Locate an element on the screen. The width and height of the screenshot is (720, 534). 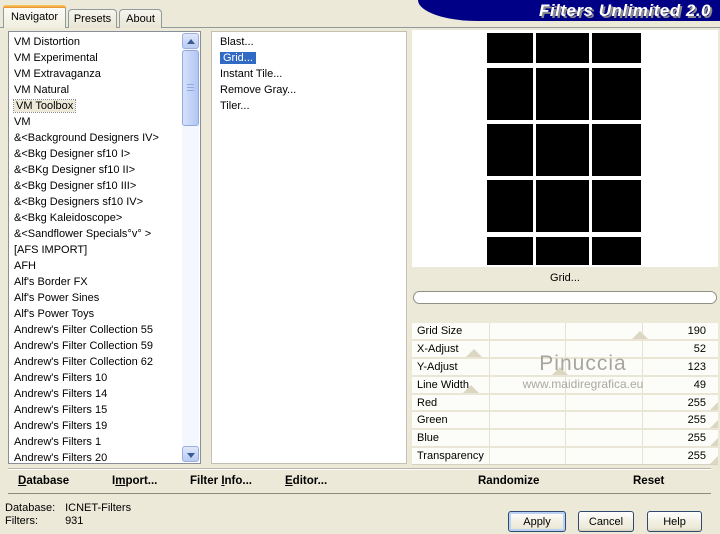
scroll-down-button is located at coordinates (190, 454).